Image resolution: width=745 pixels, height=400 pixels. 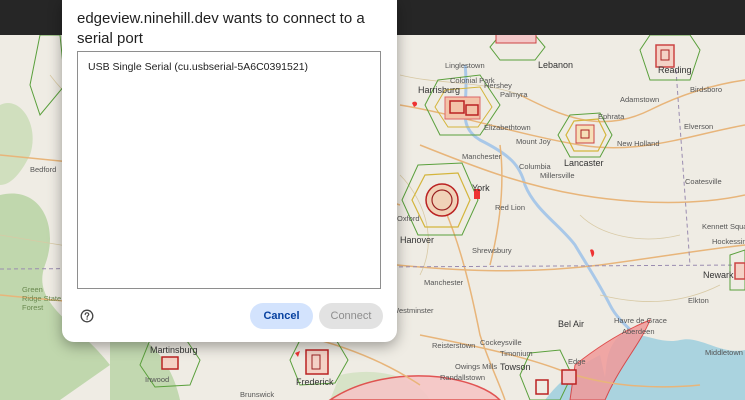 What do you see at coordinates (257, 394) in the screenshot?
I see `map-label: Brunswick` at bounding box center [257, 394].